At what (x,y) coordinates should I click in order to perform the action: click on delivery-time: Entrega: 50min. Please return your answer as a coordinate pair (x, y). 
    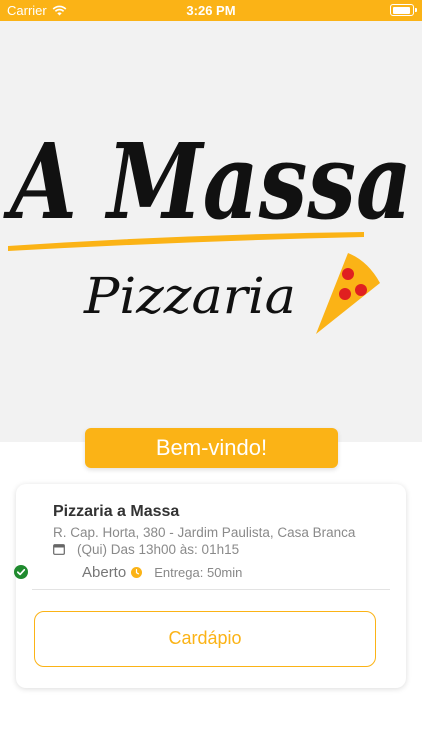
    Looking at the image, I should click on (198, 572).